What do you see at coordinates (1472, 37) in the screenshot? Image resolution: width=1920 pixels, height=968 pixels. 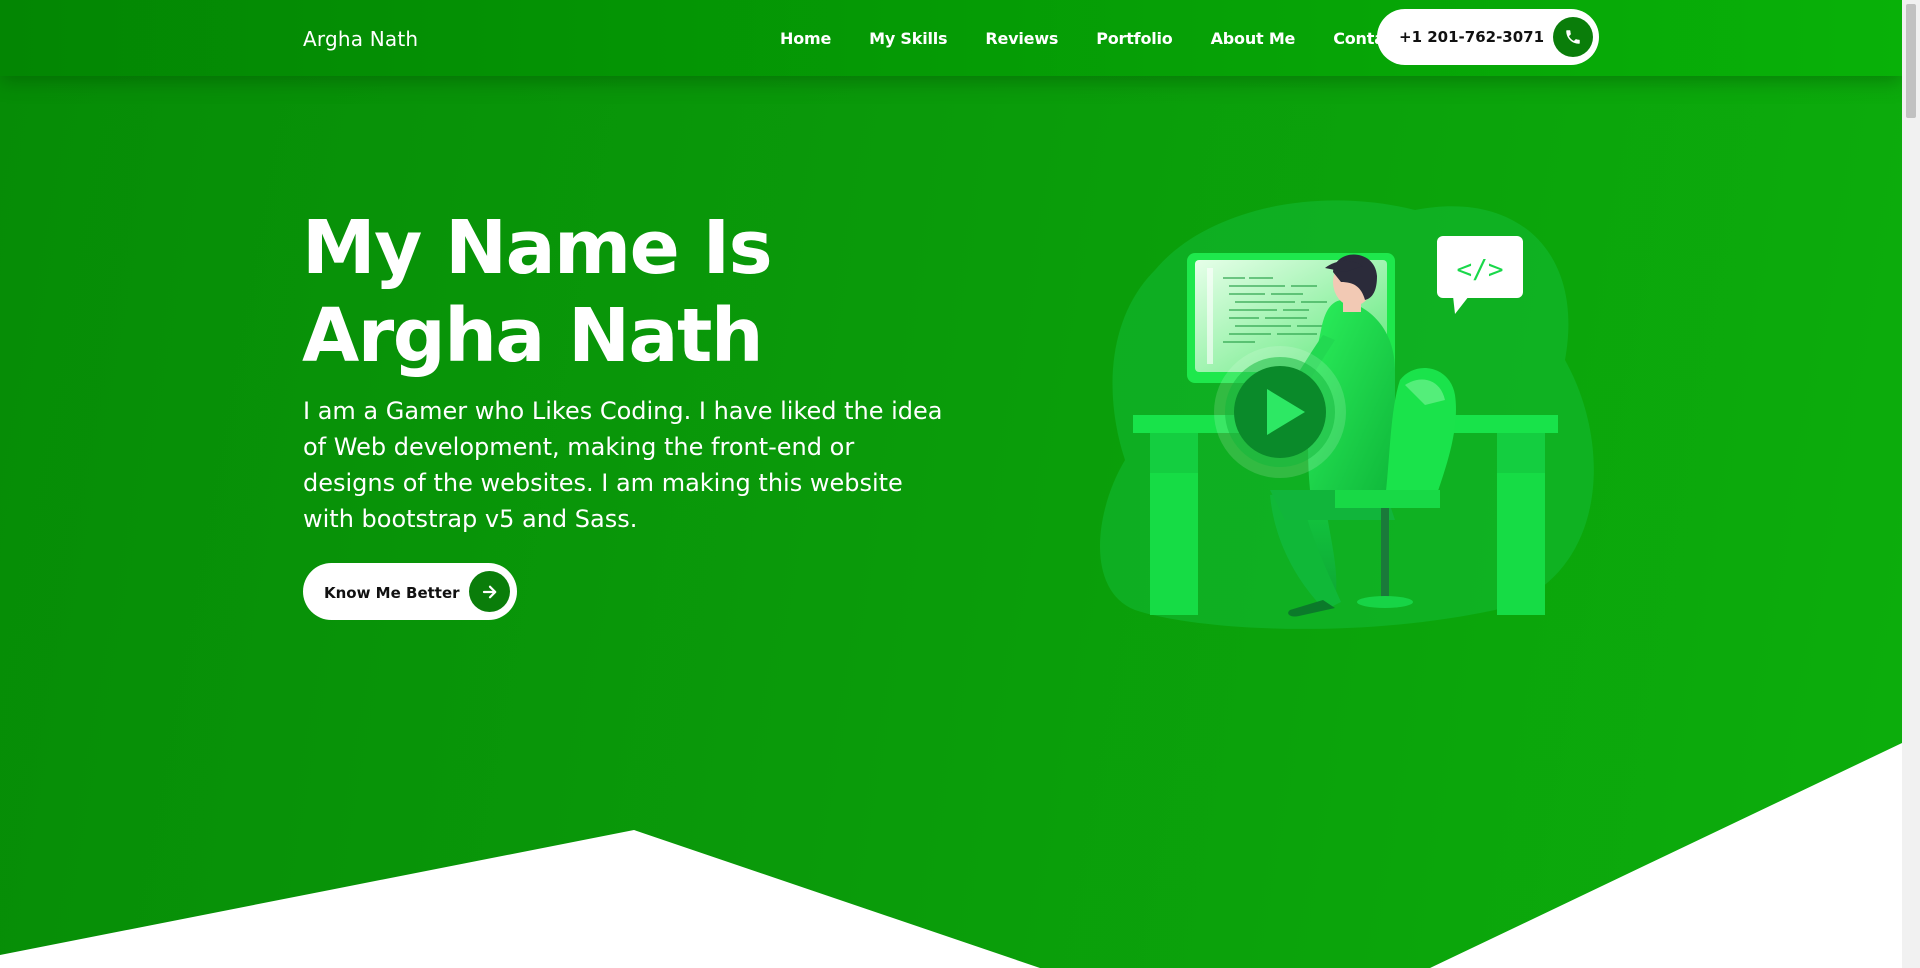 I see `phone-number: +1 201-762-3071` at bounding box center [1472, 37].